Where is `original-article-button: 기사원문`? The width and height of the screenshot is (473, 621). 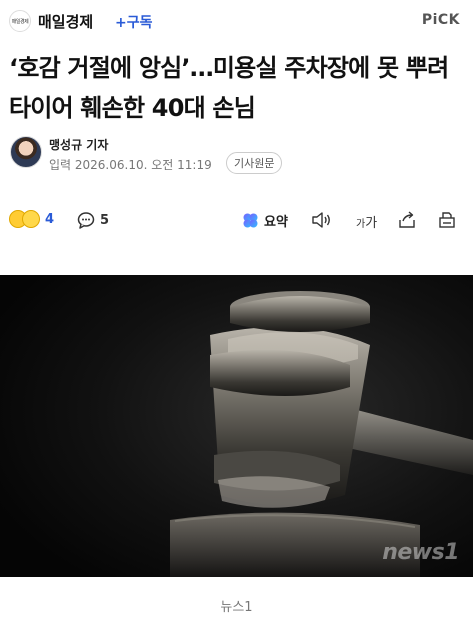
original-article-button: 기사원문 is located at coordinates (254, 163).